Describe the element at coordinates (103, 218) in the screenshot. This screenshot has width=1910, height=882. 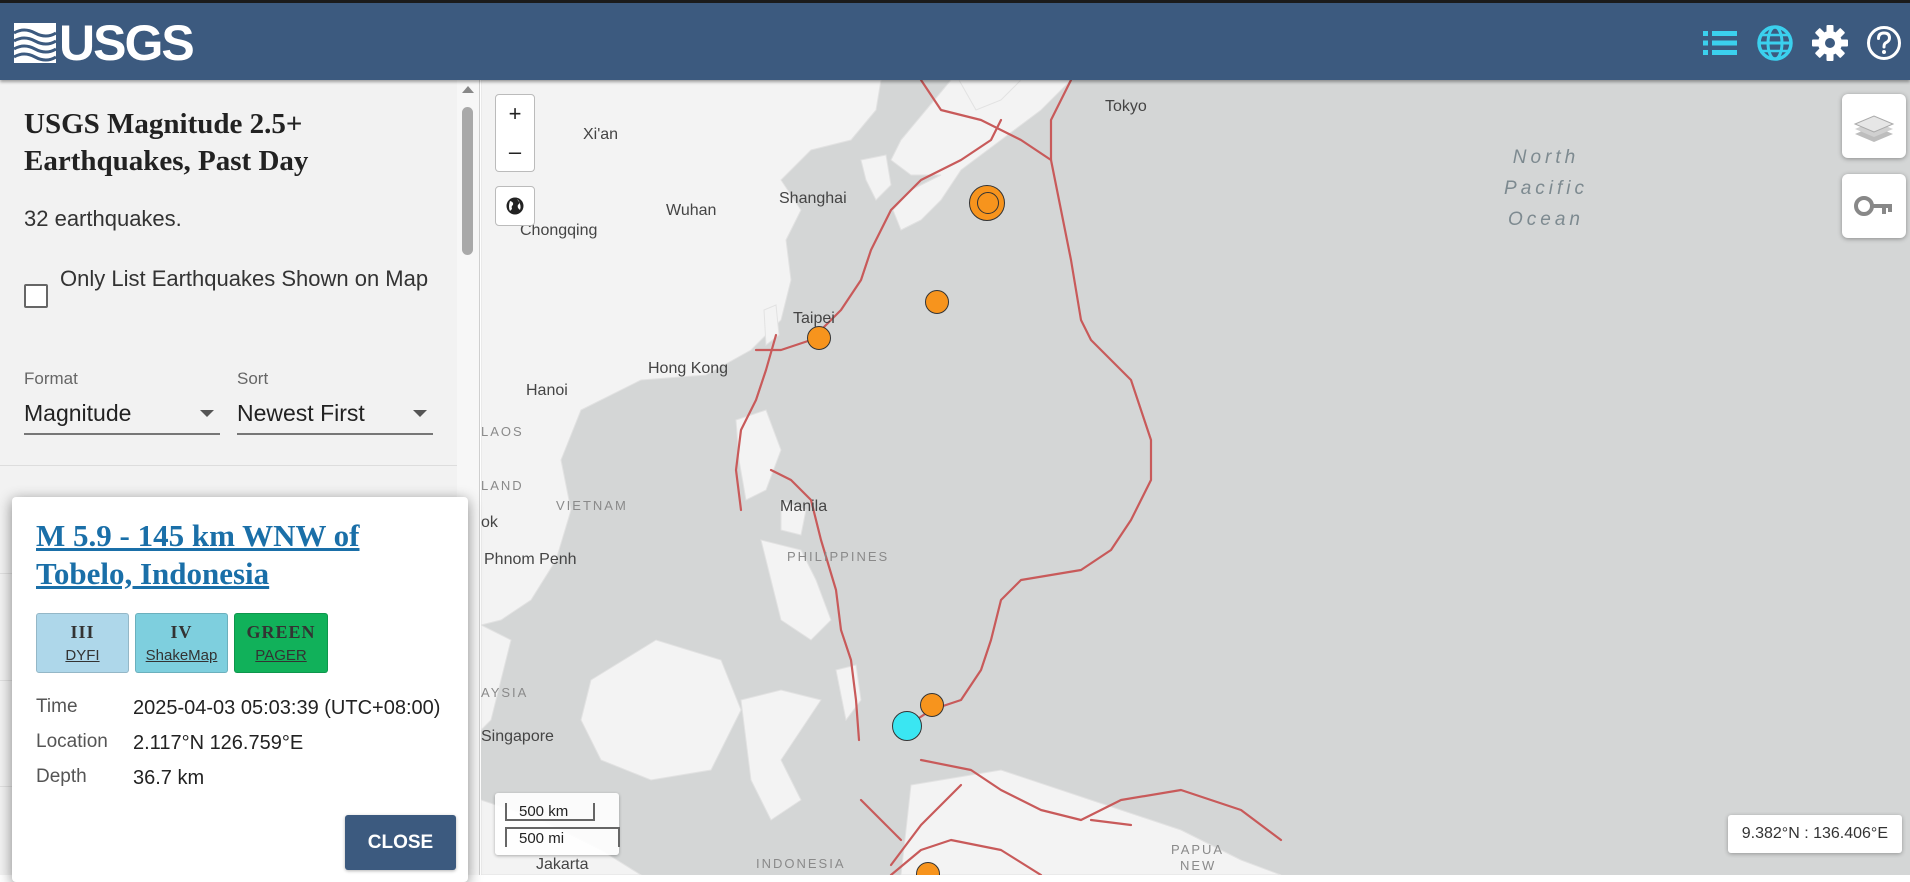
I see `earthquake-count: 32 earthquakes.` at that location.